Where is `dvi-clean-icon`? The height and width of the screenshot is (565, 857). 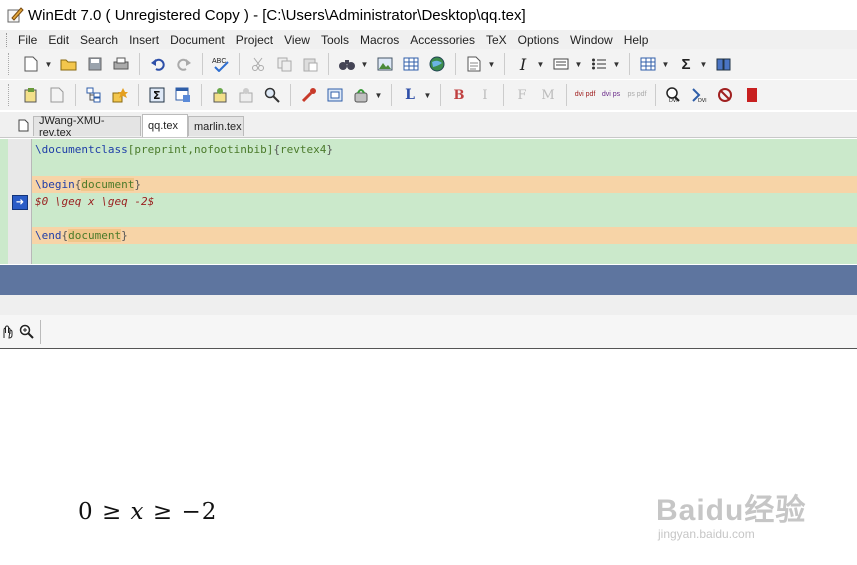 dvi-clean-icon is located at coordinates (726, 95).